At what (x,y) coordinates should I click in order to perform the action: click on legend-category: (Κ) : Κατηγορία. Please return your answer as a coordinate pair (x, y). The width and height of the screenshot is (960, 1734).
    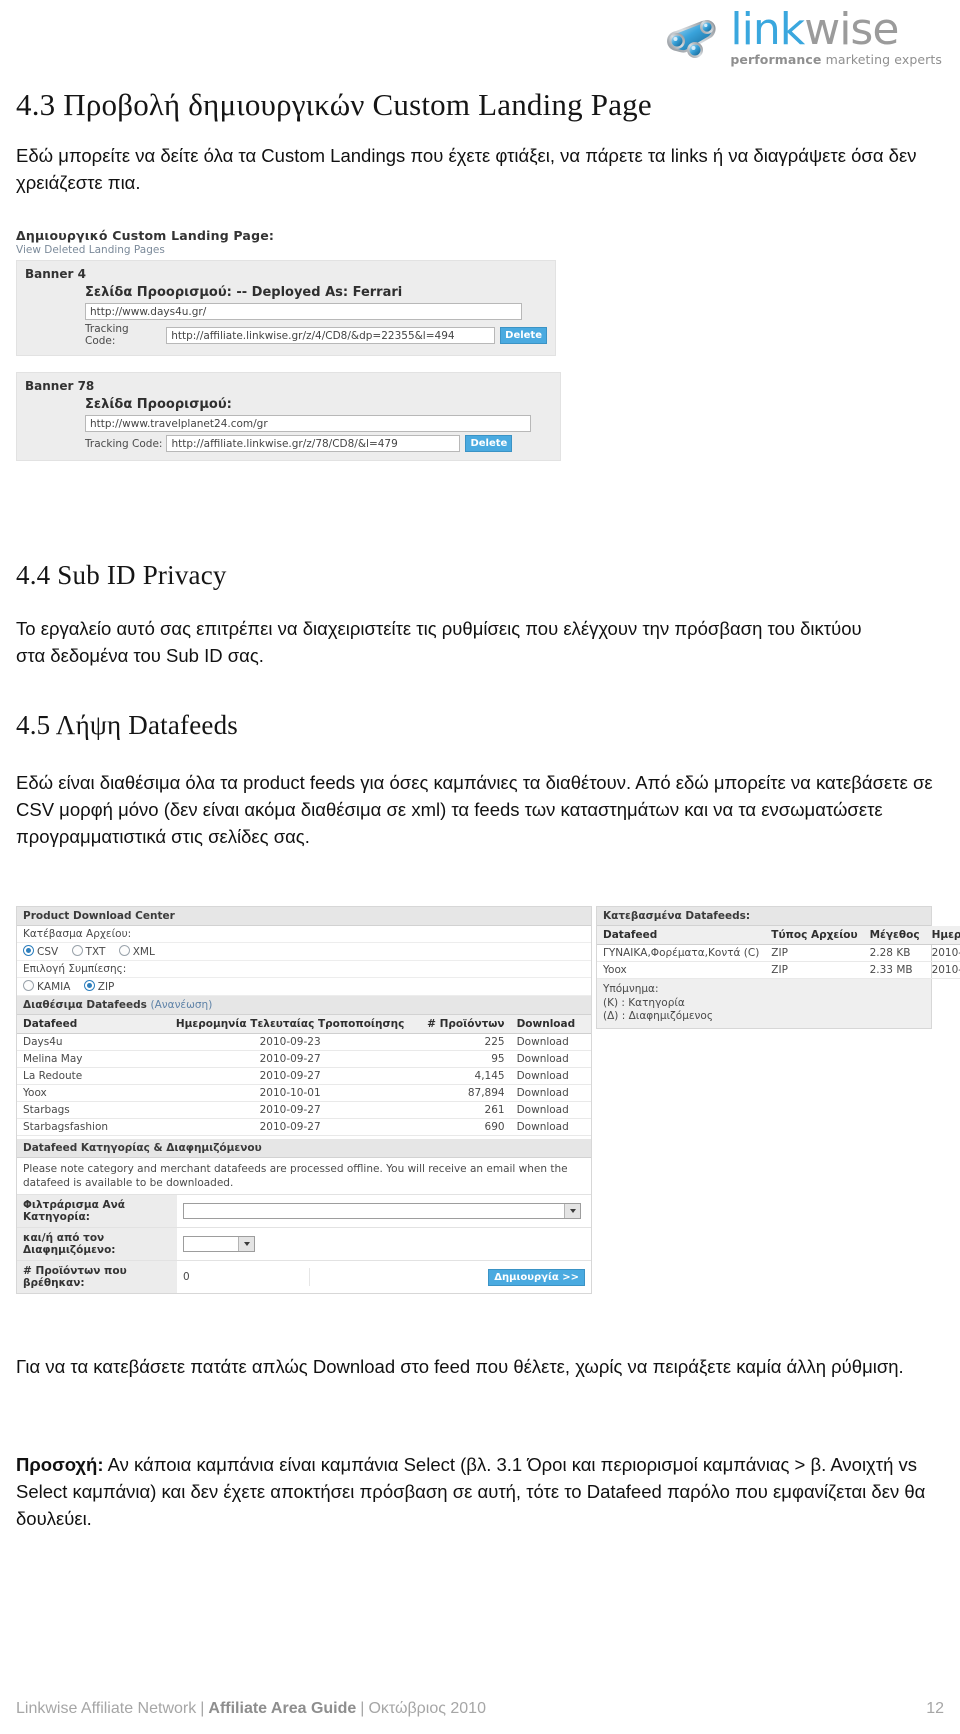
    Looking at the image, I should click on (644, 1002).